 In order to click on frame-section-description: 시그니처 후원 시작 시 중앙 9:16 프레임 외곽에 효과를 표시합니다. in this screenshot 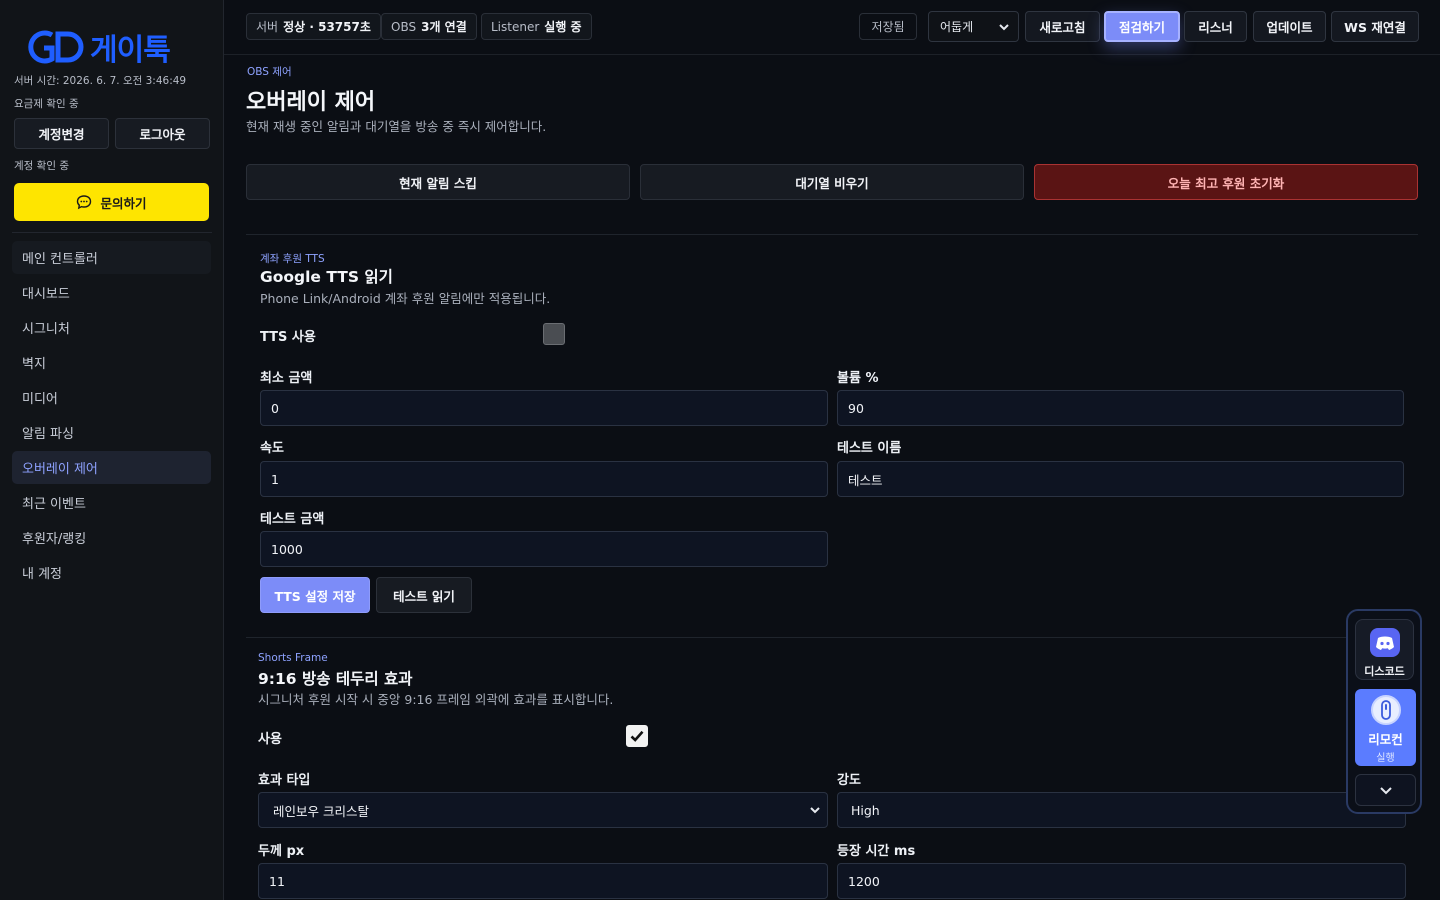, I will do `click(436, 699)`.